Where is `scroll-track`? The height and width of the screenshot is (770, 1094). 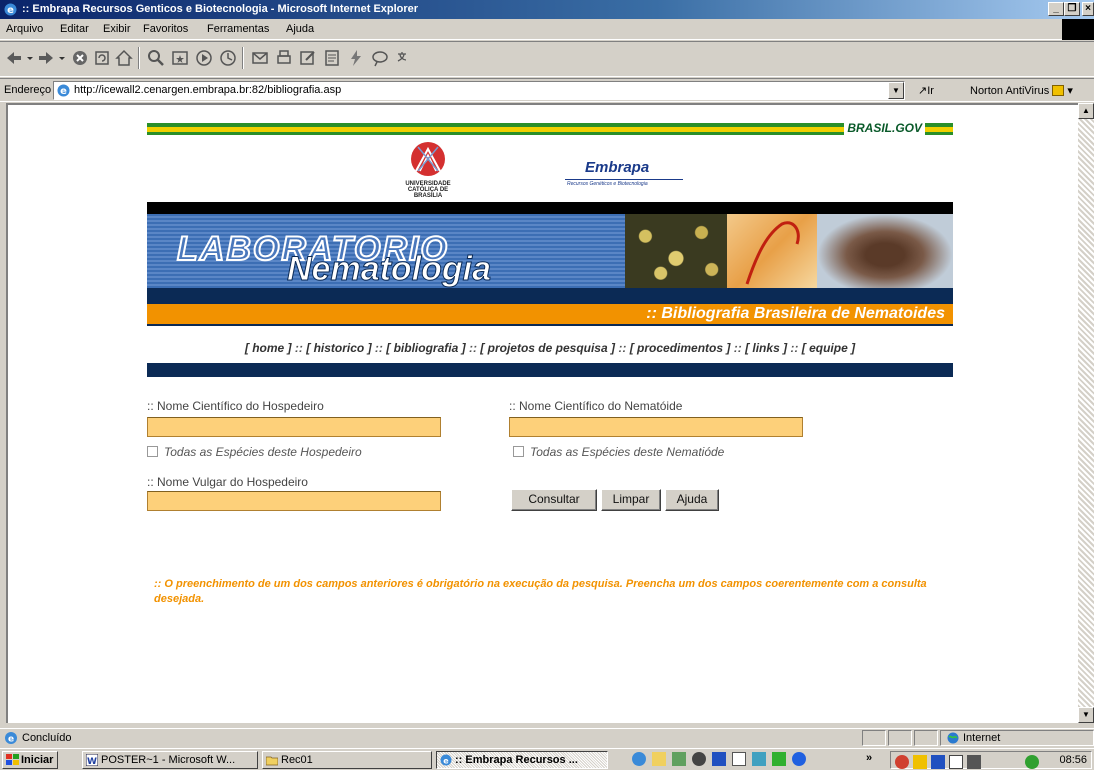
scroll-track is located at coordinates (1086, 413).